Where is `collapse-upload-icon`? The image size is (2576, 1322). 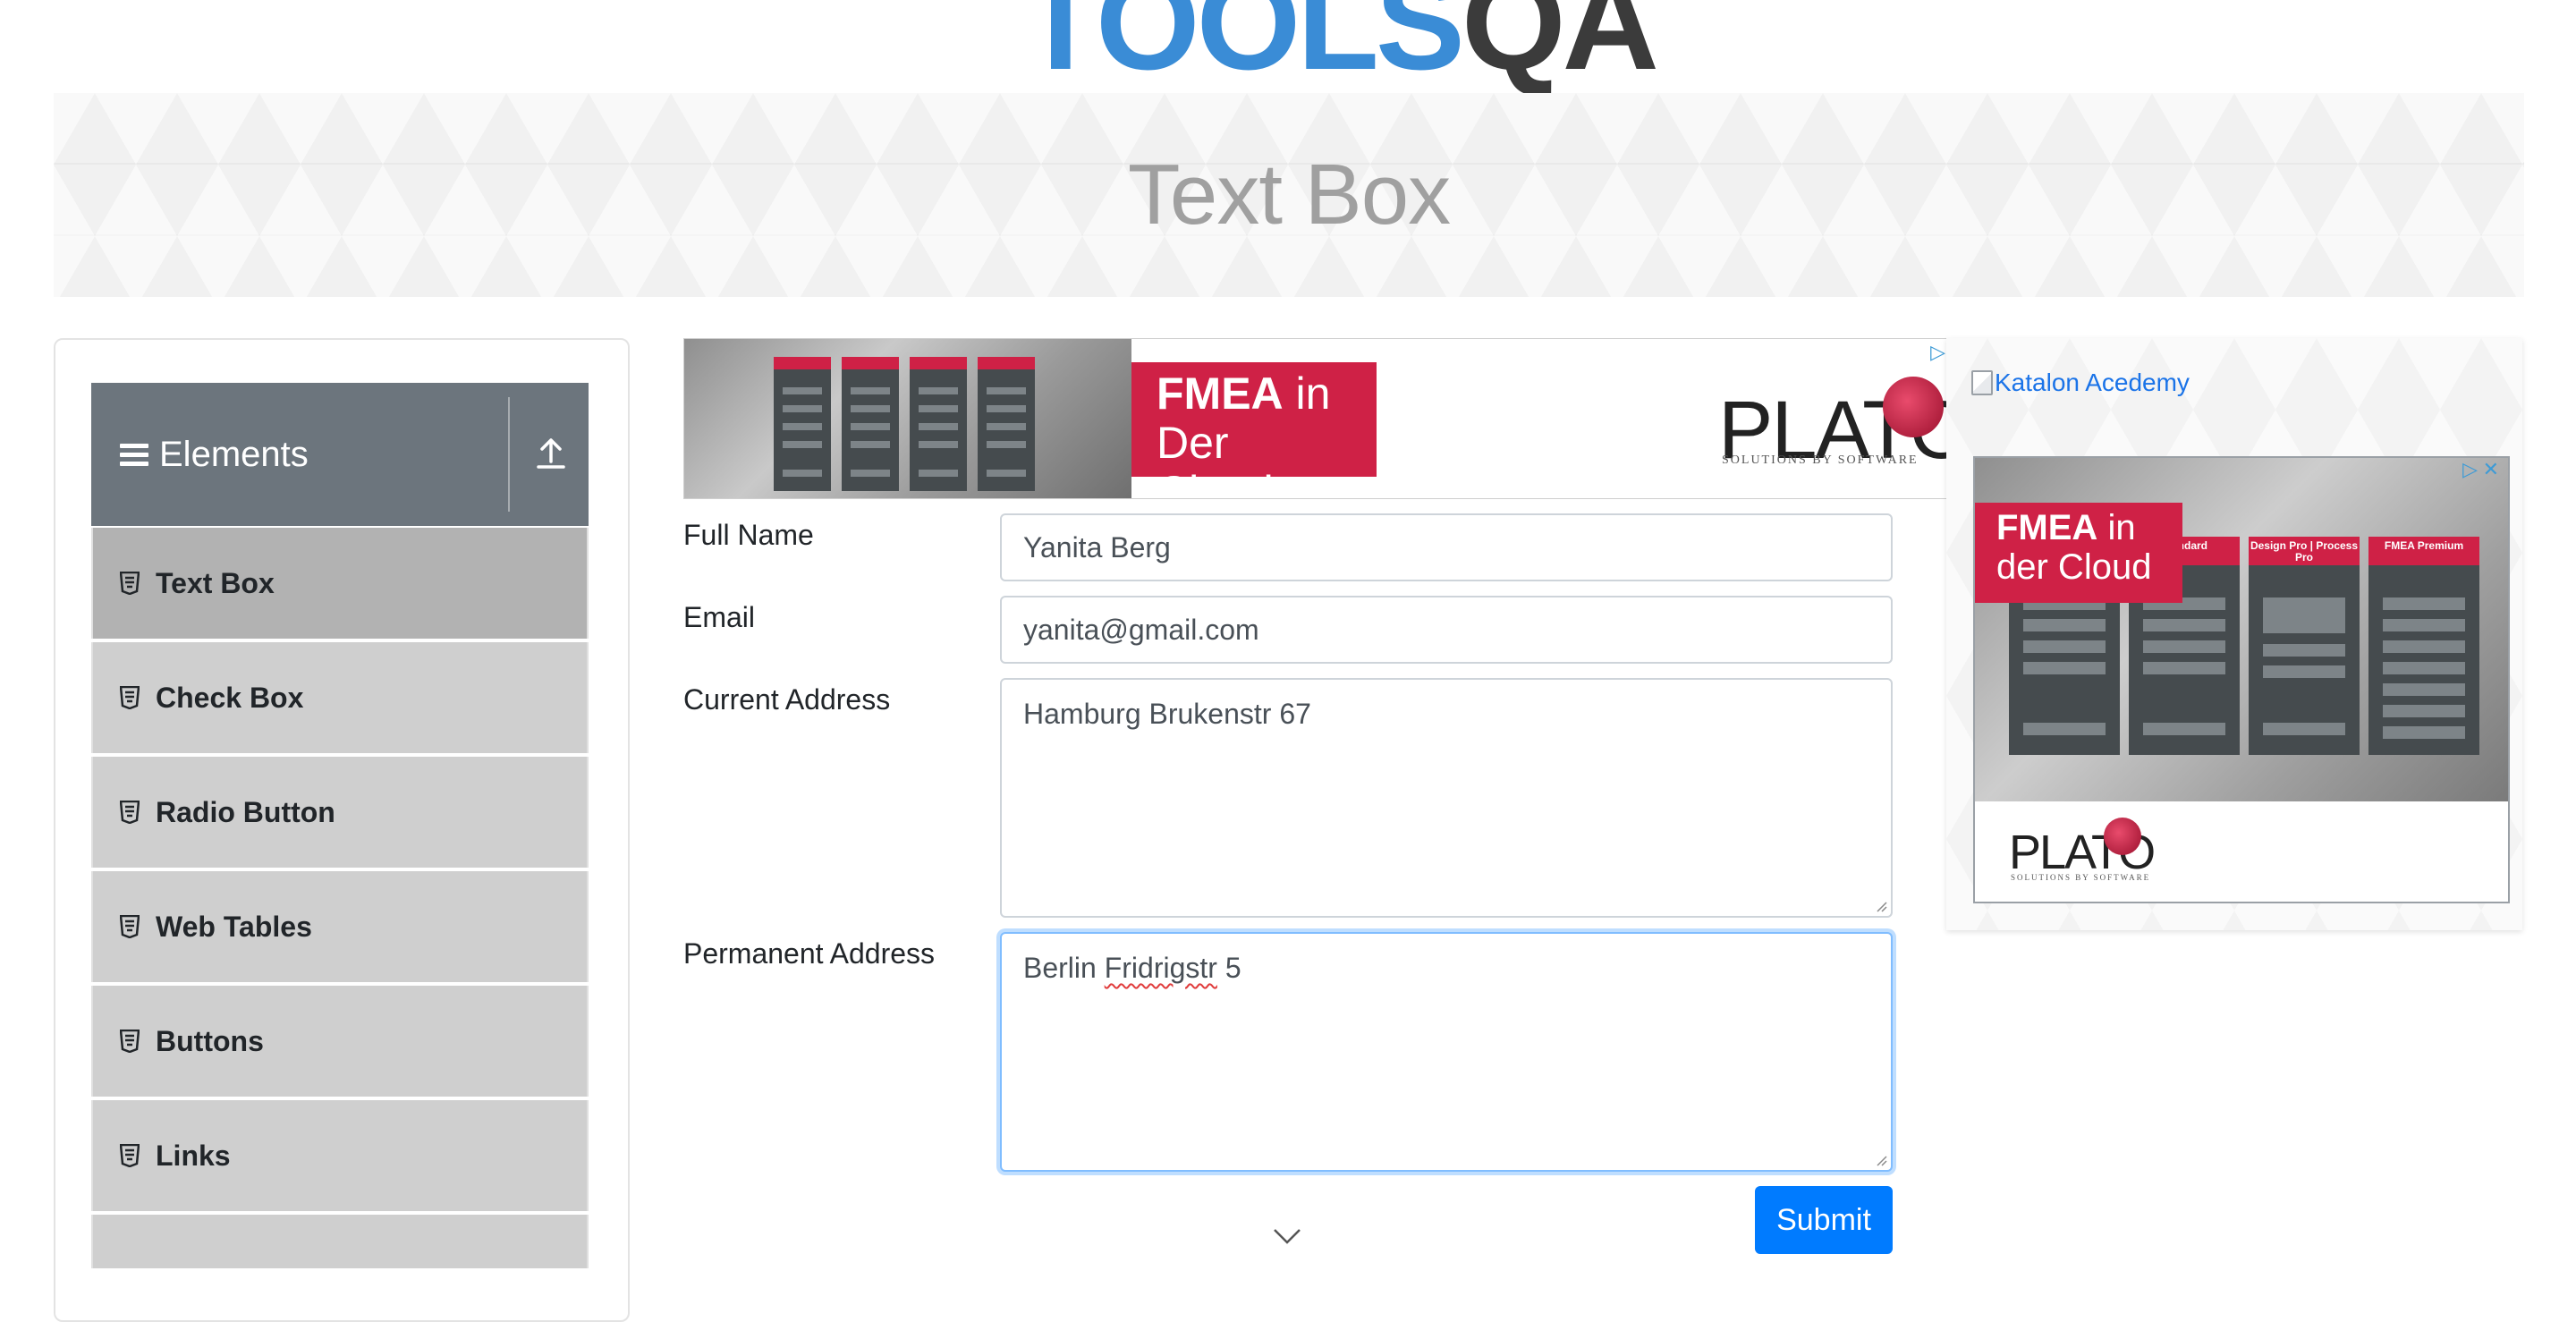
collapse-upload-icon is located at coordinates (551, 455).